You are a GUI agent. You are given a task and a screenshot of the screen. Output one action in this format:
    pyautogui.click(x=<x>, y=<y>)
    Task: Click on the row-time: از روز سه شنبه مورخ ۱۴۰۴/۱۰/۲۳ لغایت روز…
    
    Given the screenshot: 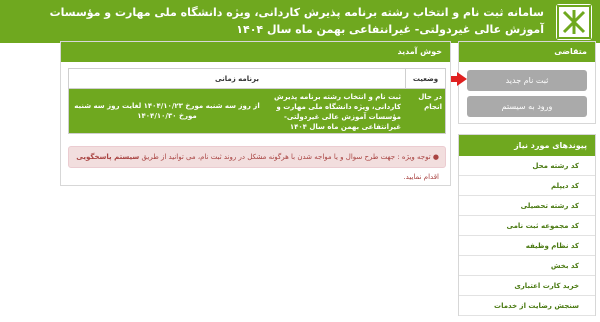 What is the action you would take?
    pyautogui.click(x=167, y=111)
    